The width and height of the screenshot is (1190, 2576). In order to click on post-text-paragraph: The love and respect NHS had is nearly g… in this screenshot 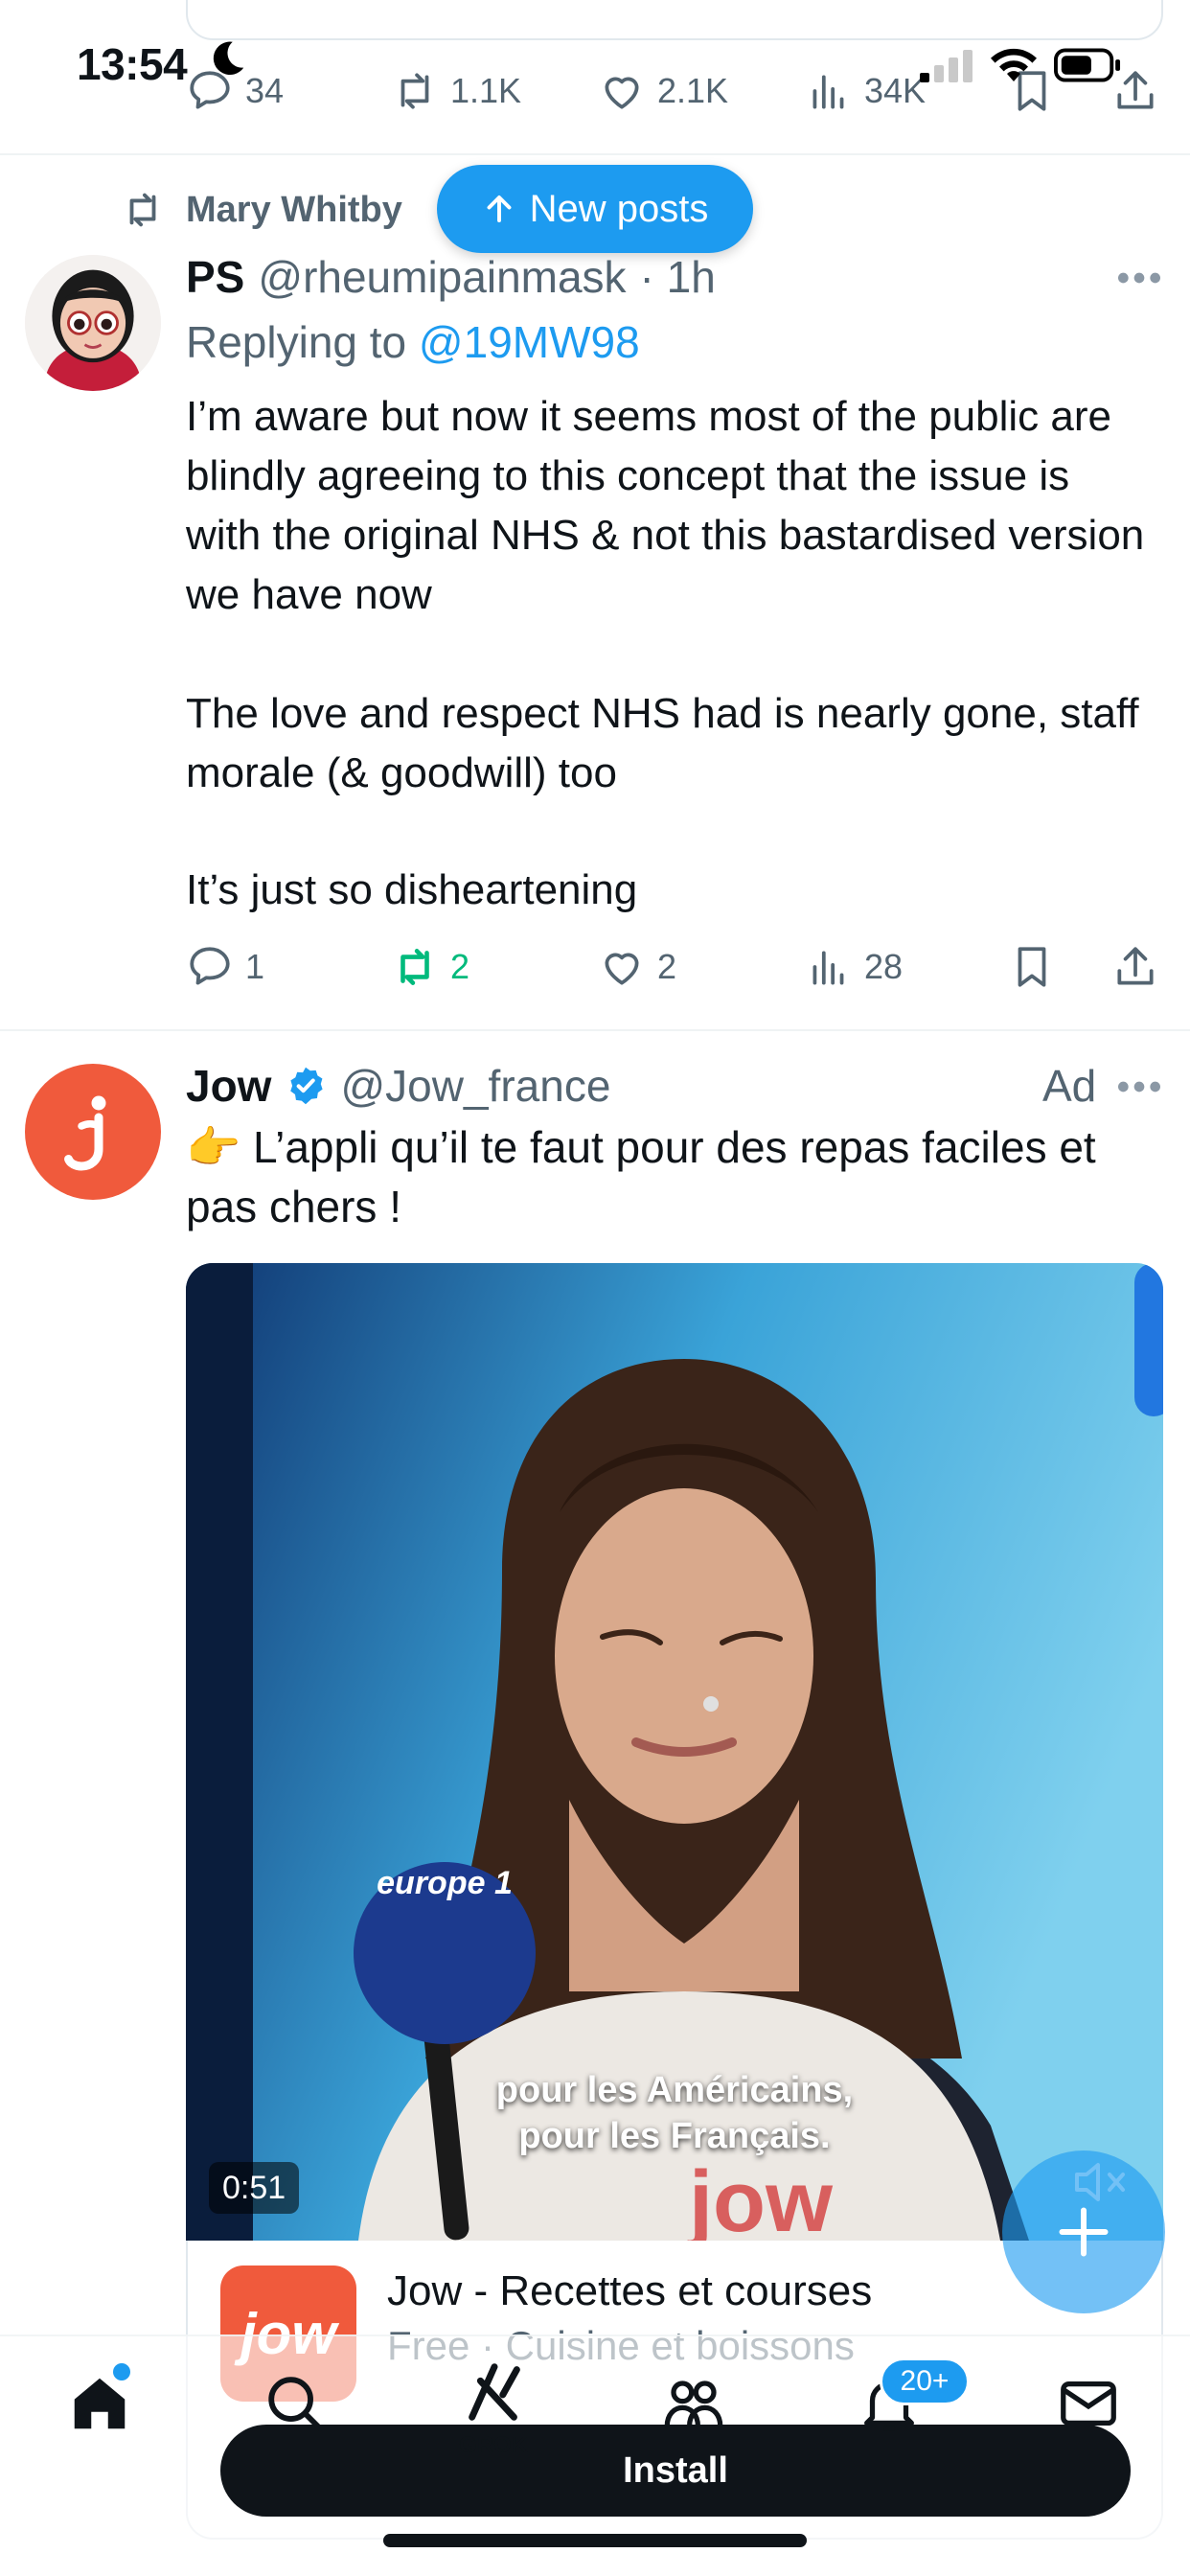, I will do `click(663, 743)`.